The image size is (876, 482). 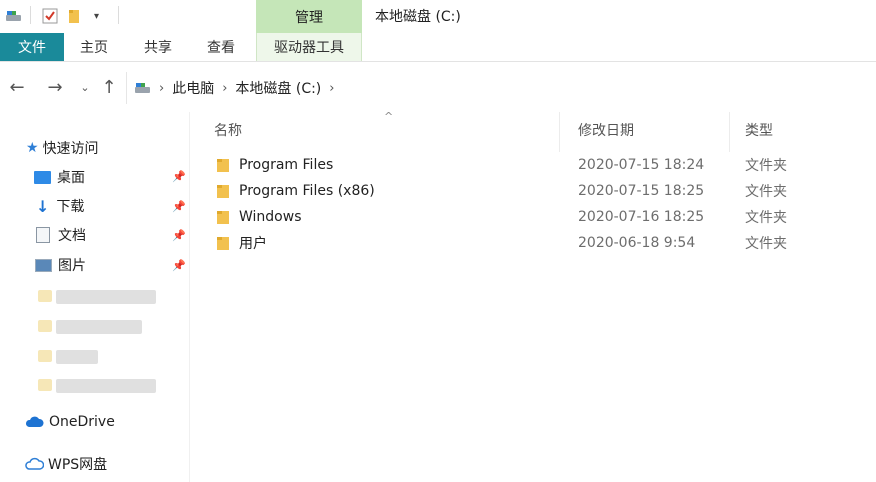 What do you see at coordinates (50, 16) in the screenshot?
I see `properties-check-icon` at bounding box center [50, 16].